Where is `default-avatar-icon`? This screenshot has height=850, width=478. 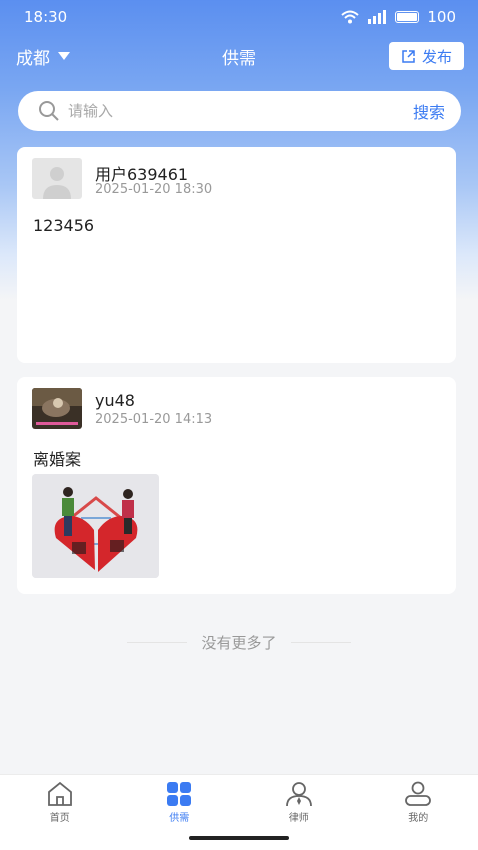 default-avatar-icon is located at coordinates (57, 183).